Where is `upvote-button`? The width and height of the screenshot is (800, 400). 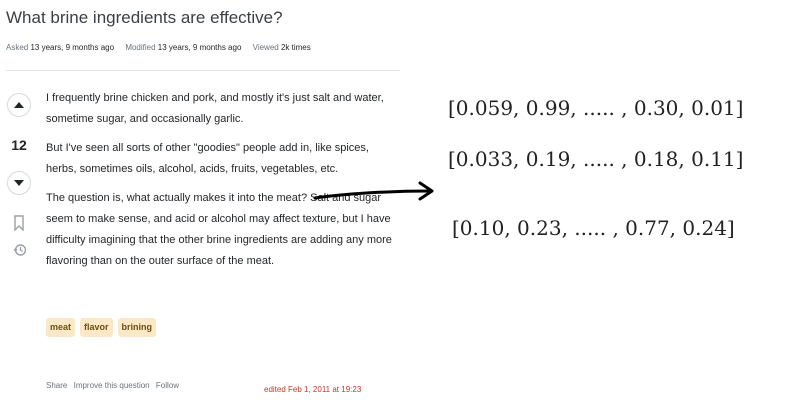
upvote-button is located at coordinates (19, 105).